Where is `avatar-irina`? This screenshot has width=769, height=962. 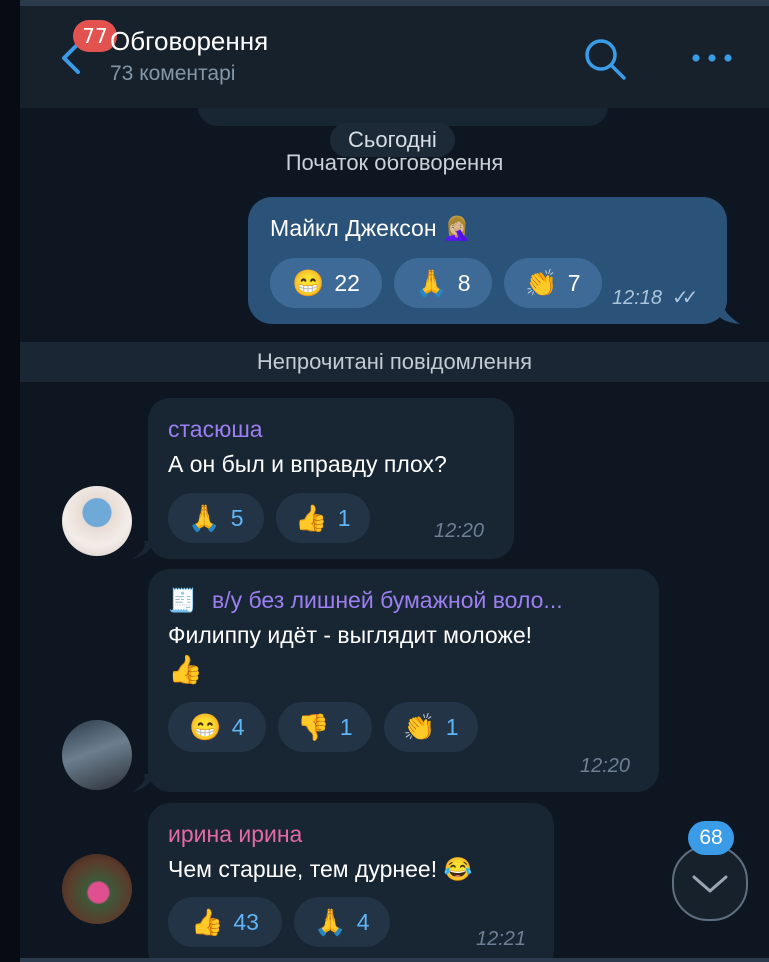 avatar-irina is located at coordinates (97, 889).